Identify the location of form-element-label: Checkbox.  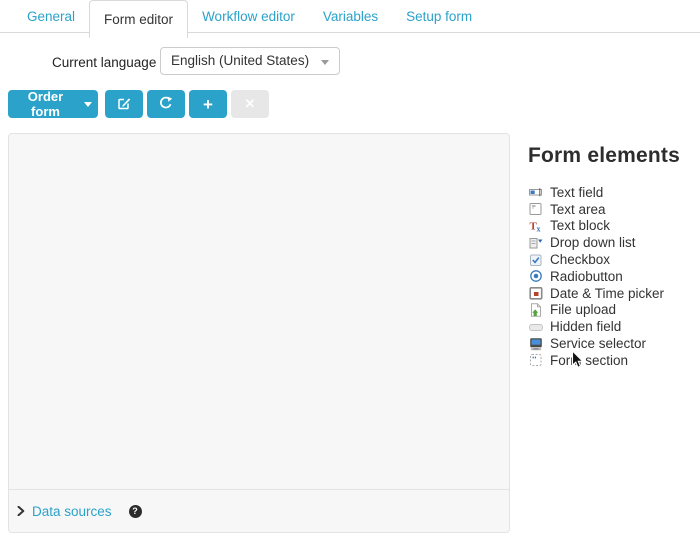
(580, 260).